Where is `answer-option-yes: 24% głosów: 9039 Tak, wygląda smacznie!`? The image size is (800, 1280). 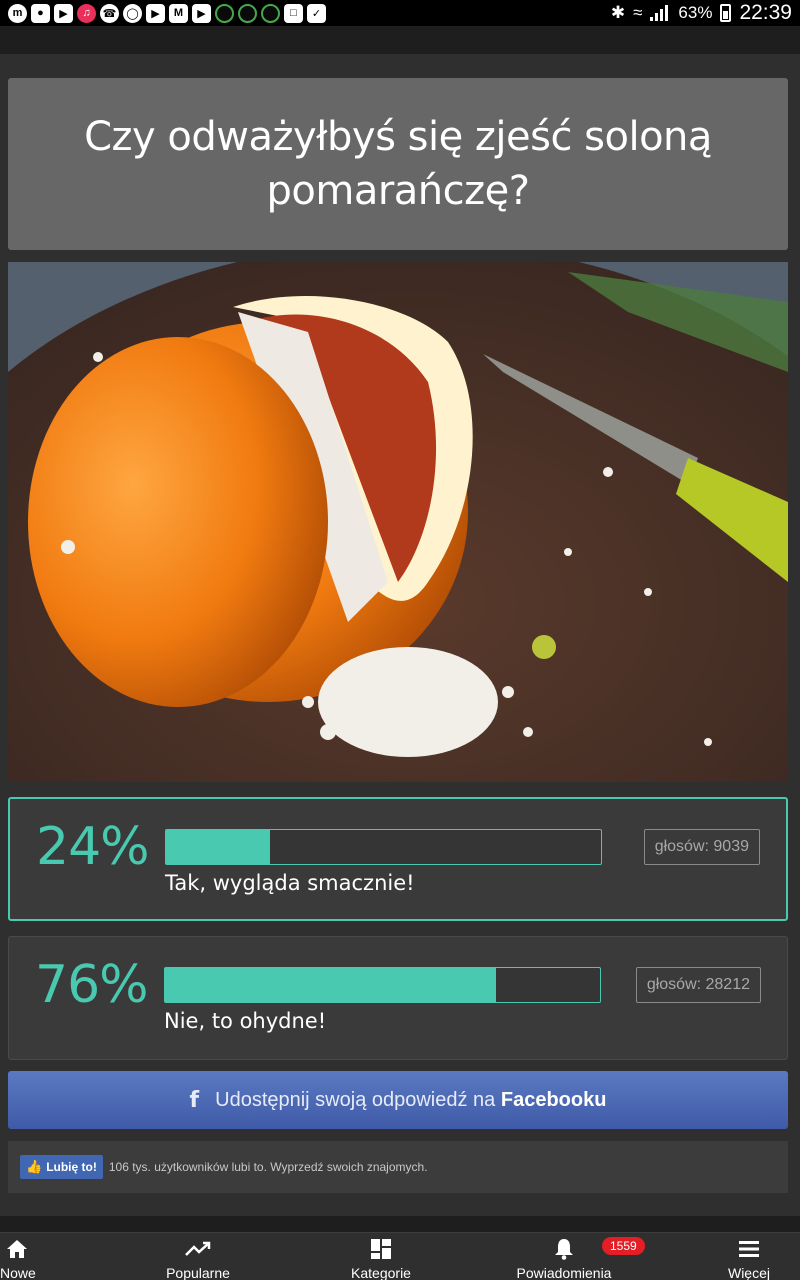 answer-option-yes: 24% głosów: 9039 Tak, wygląda smacznie! is located at coordinates (398, 859).